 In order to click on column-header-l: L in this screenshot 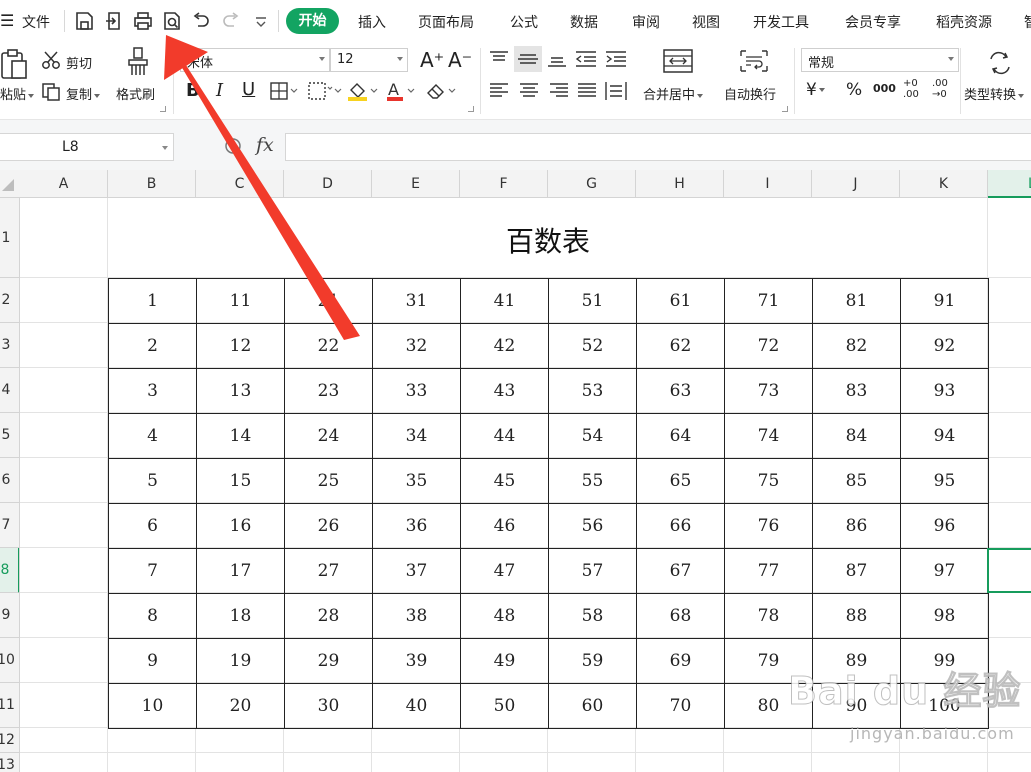, I will do `click(1009, 184)`.